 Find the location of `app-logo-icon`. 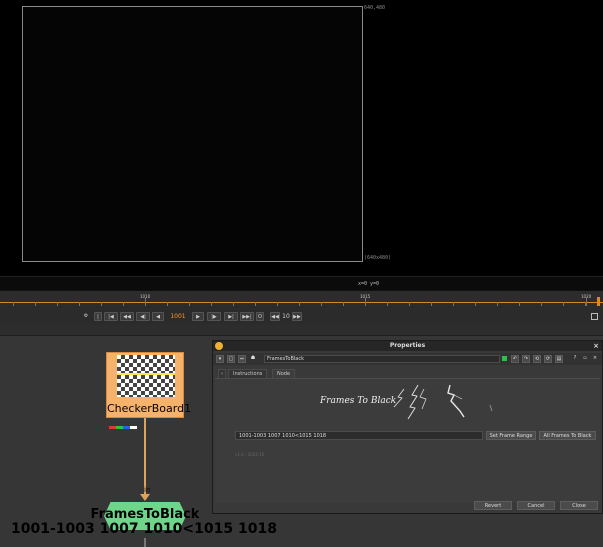

app-logo-icon is located at coordinates (219, 346).